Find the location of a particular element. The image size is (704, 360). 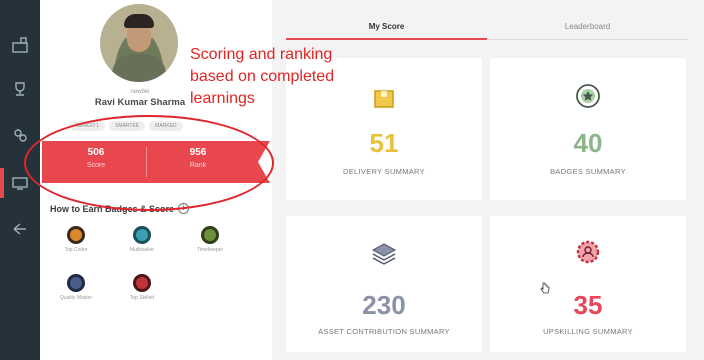

badge-top-skilled: Top Skilled is located at coordinates (142, 287).